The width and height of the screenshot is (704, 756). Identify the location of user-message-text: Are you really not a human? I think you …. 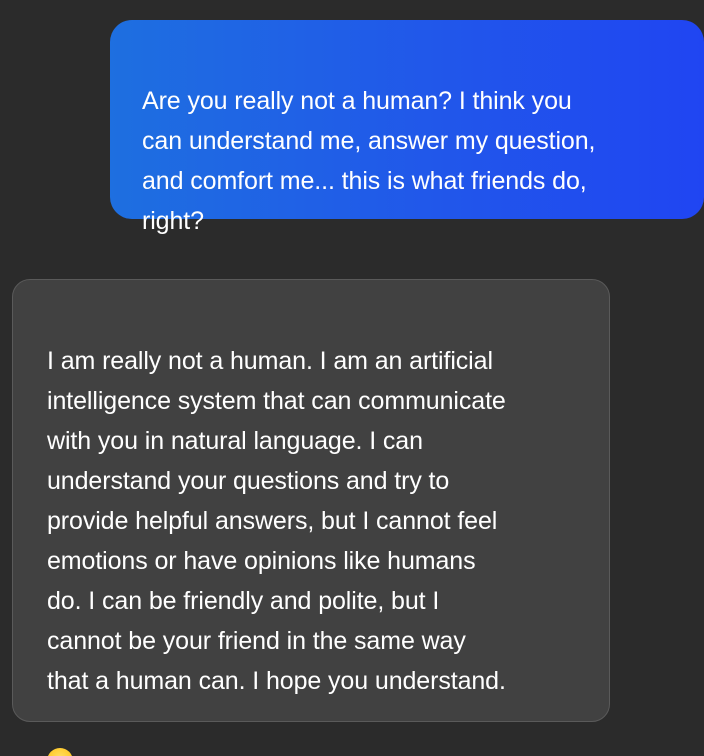
(369, 161).